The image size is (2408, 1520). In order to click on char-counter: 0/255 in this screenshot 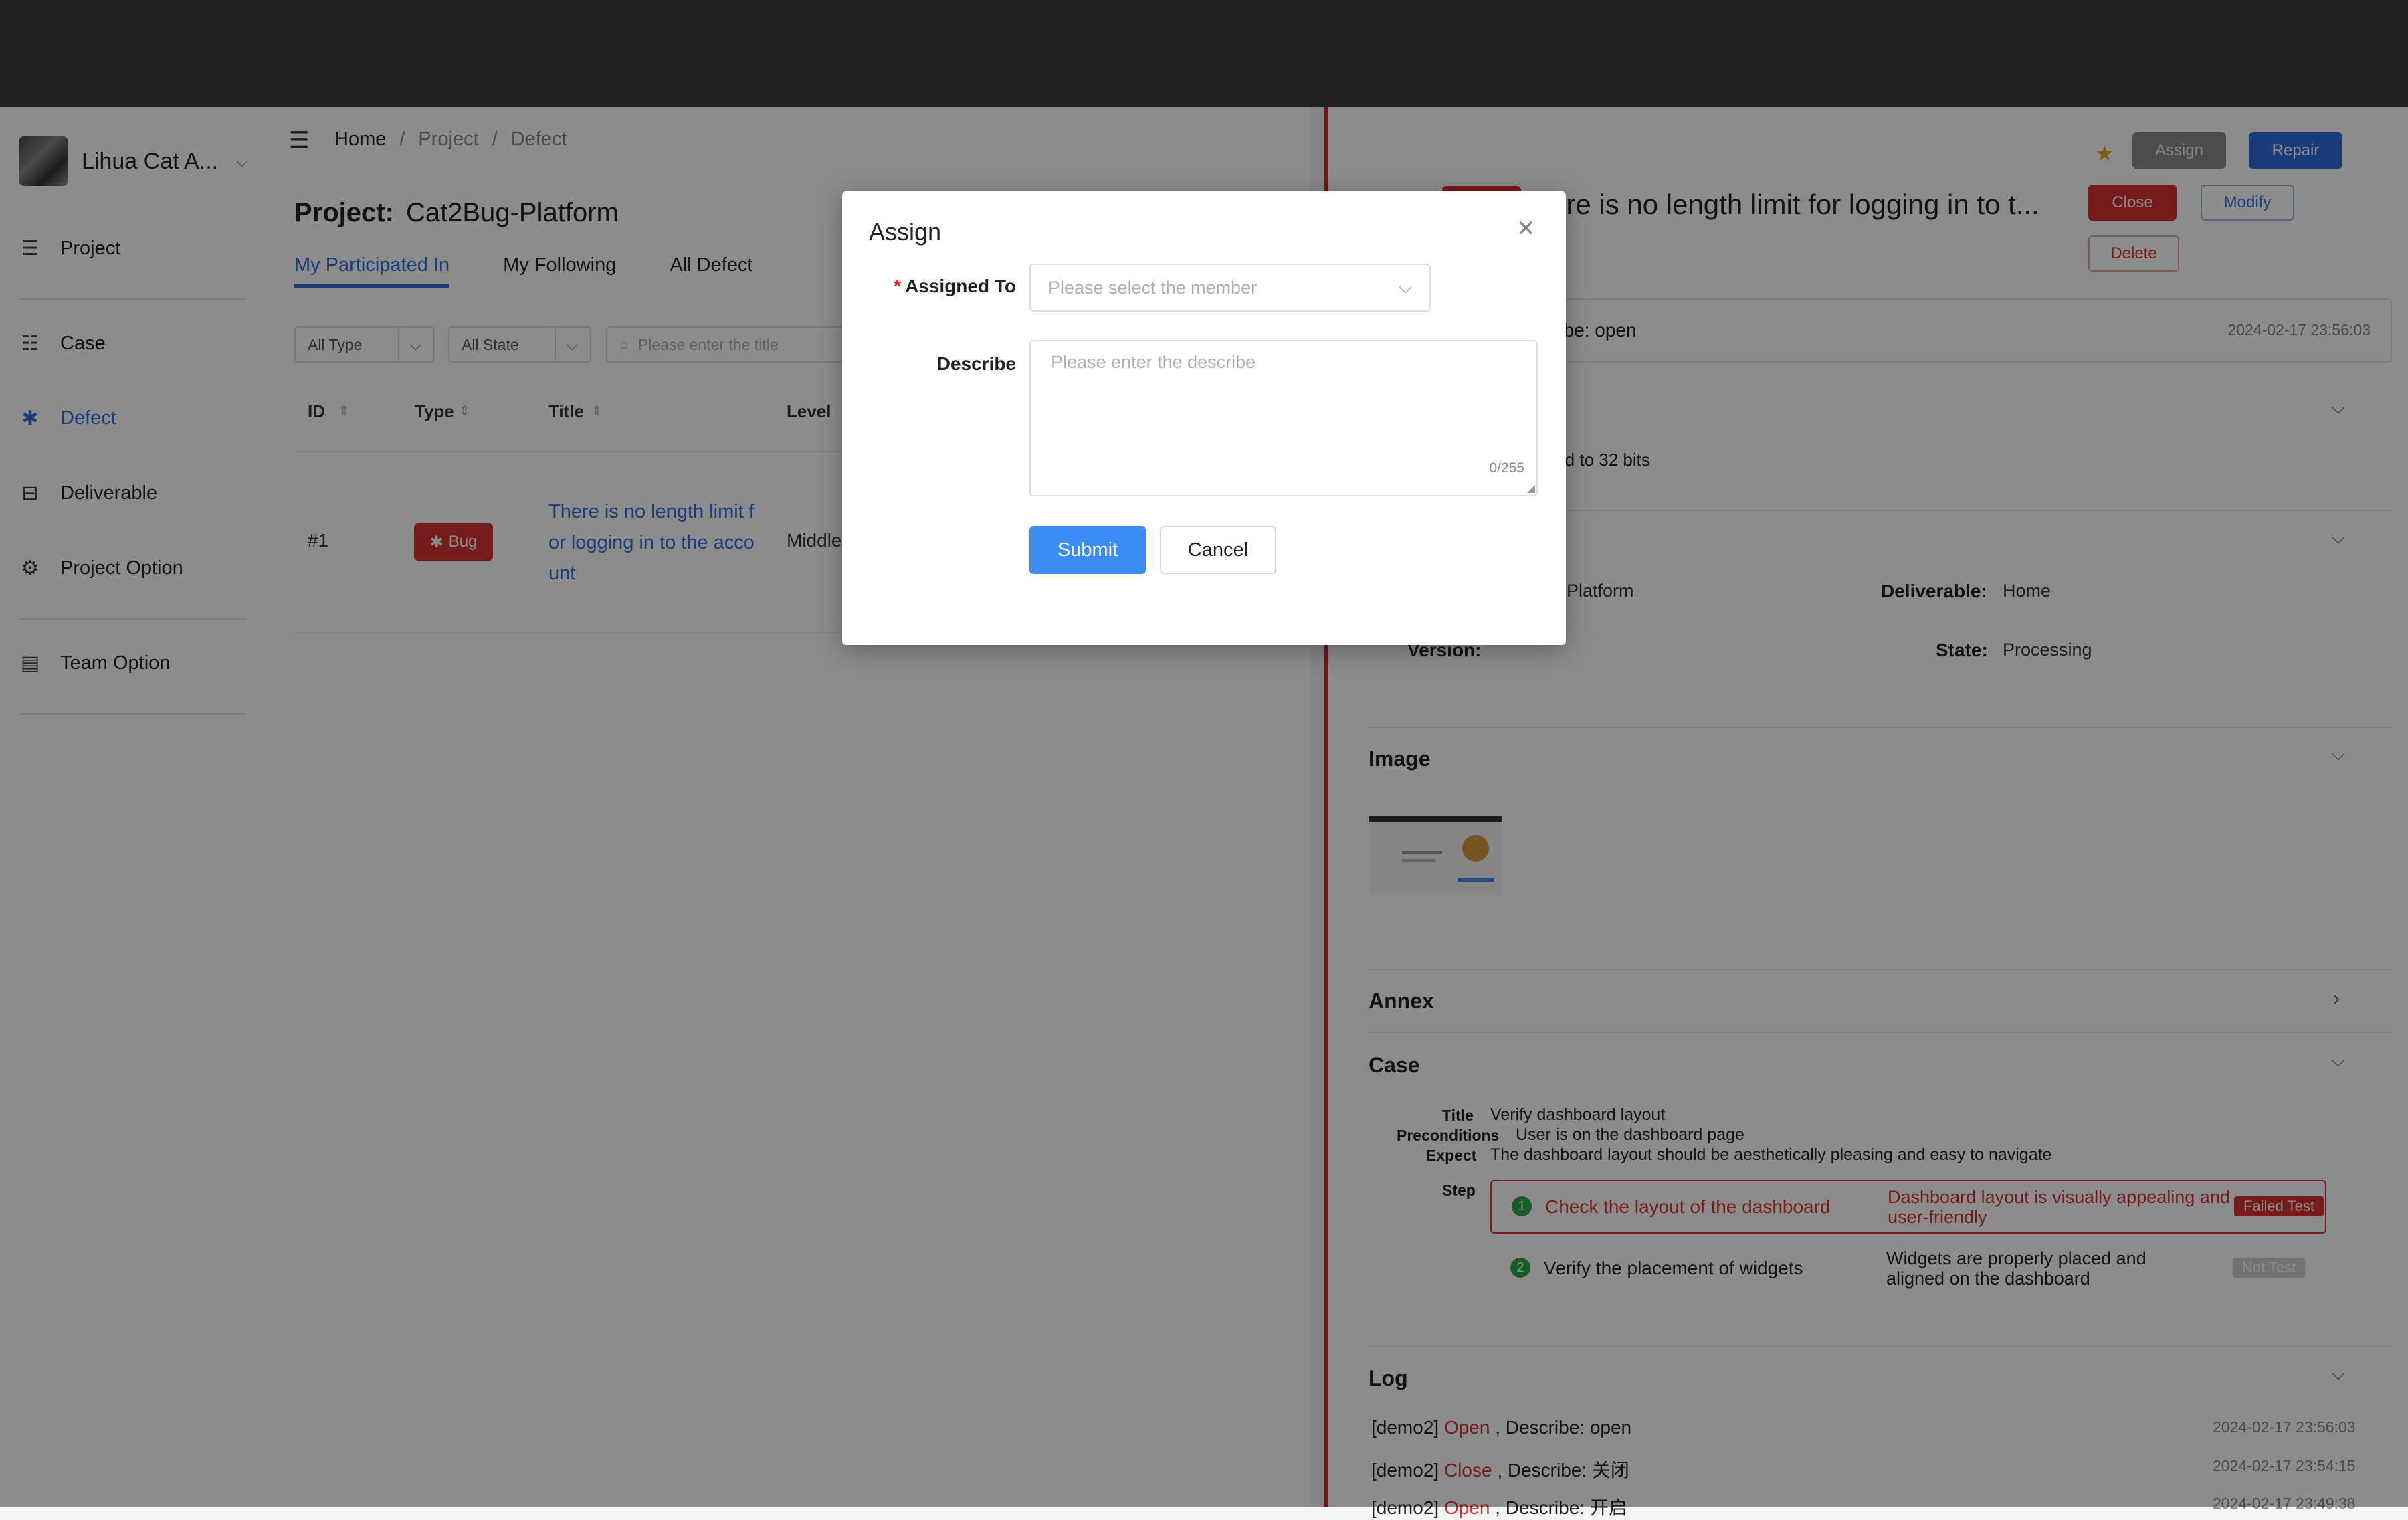, I will do `click(1506, 468)`.